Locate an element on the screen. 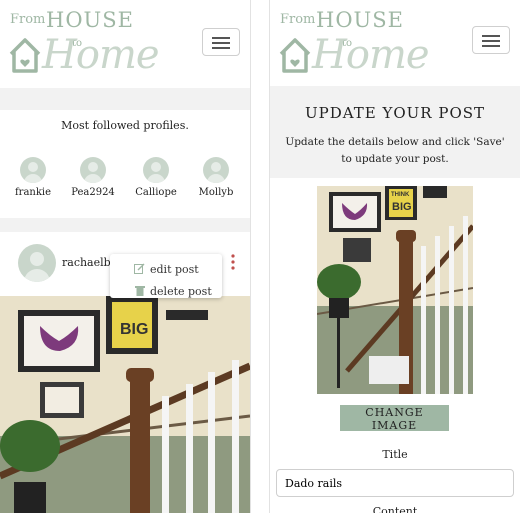  delete-post-link: delete post is located at coordinates (181, 291).